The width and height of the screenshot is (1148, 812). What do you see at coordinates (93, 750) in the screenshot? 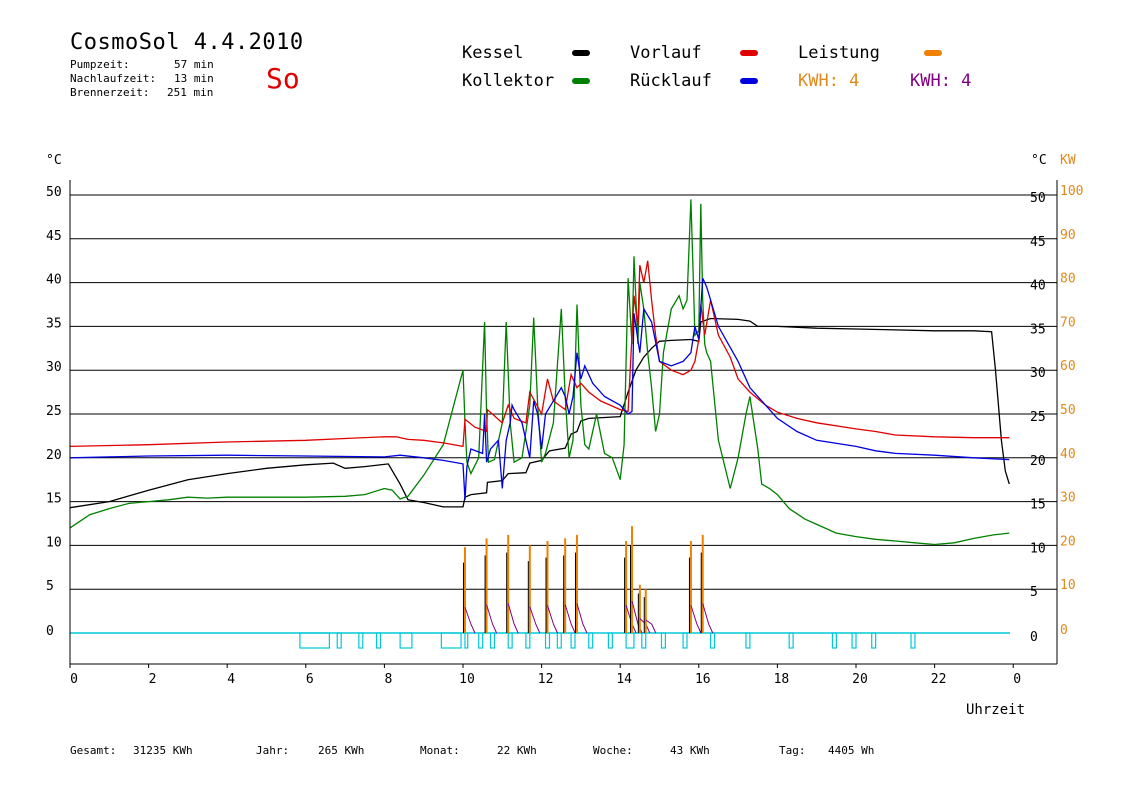
I see `footer-label-gesamt: Gesamt:` at bounding box center [93, 750].